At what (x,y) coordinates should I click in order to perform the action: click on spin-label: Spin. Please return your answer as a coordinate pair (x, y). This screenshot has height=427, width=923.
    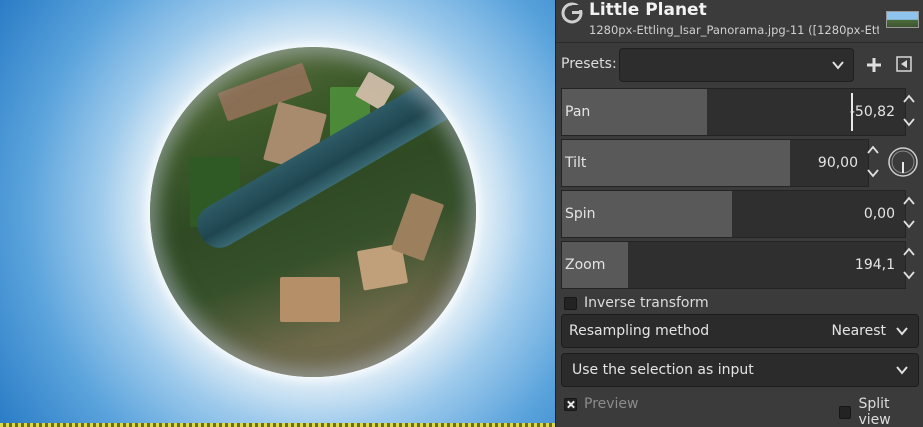
    Looking at the image, I should click on (580, 214).